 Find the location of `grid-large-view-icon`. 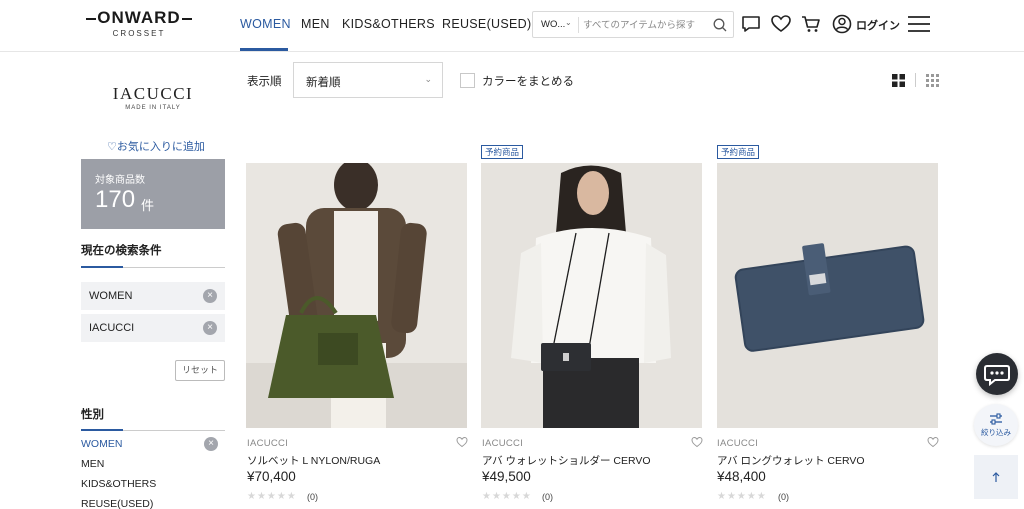

grid-large-view-icon is located at coordinates (898, 80).